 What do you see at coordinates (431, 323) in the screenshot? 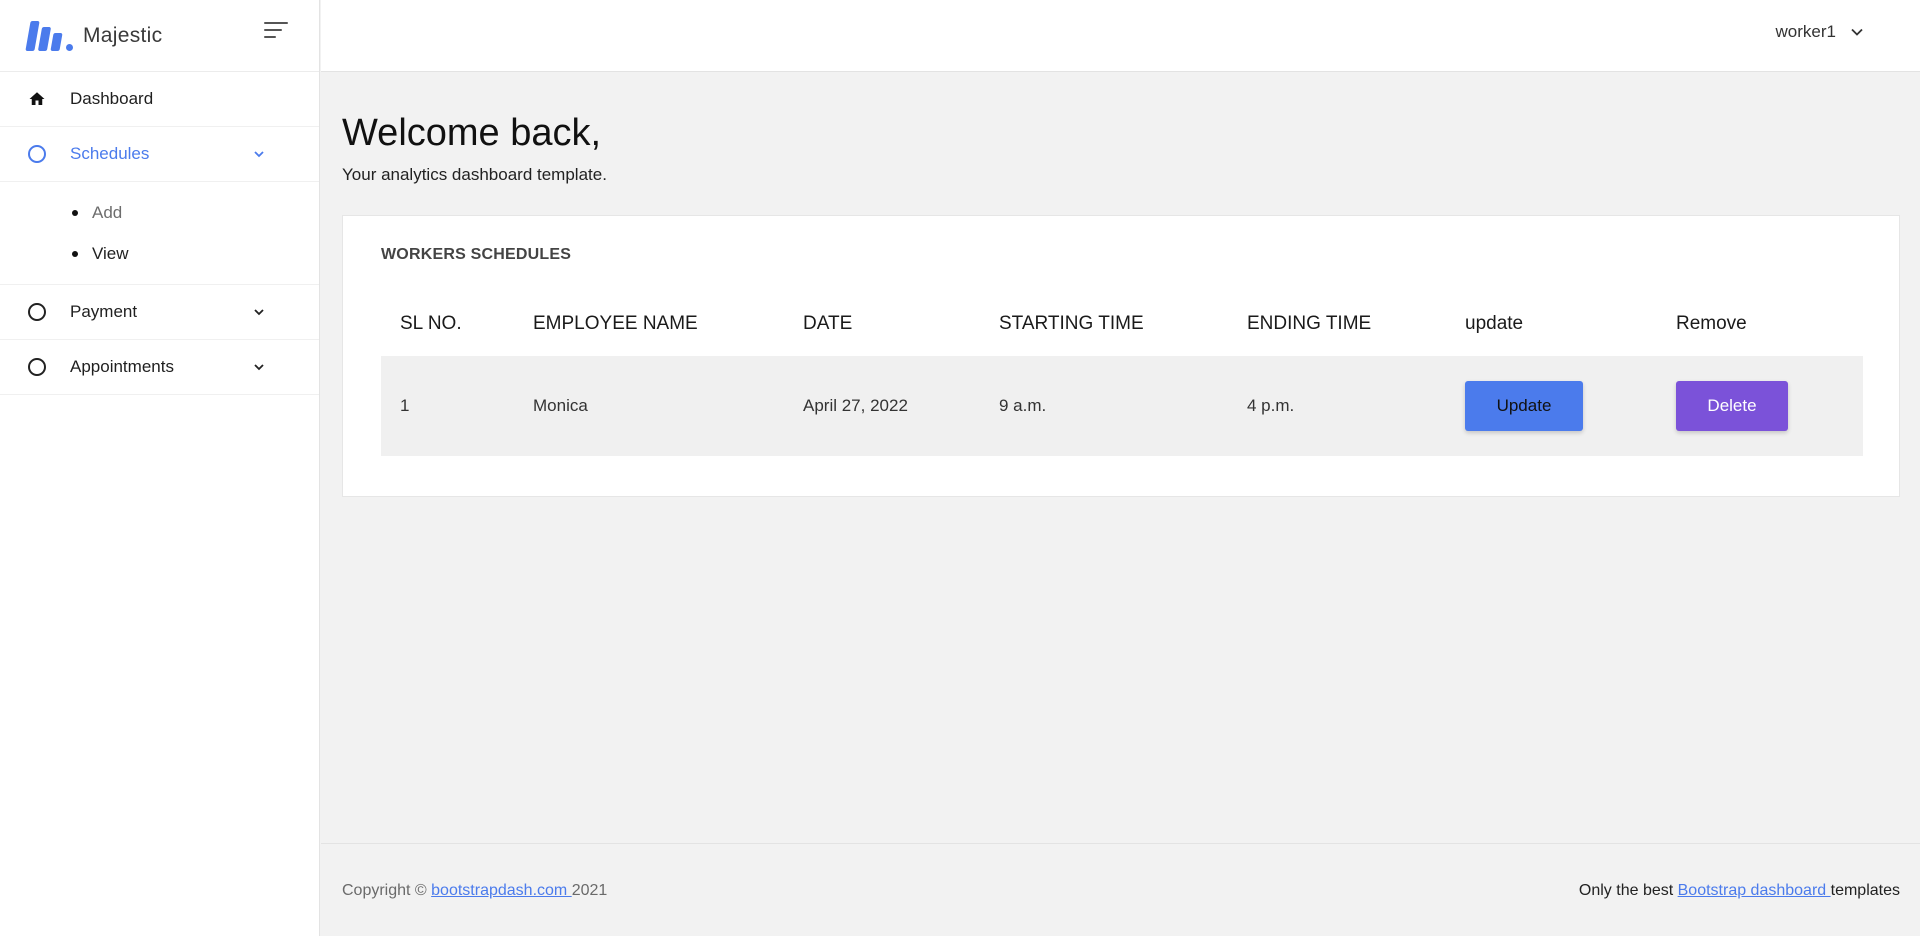
I see `column-header: SL NO.` at bounding box center [431, 323].